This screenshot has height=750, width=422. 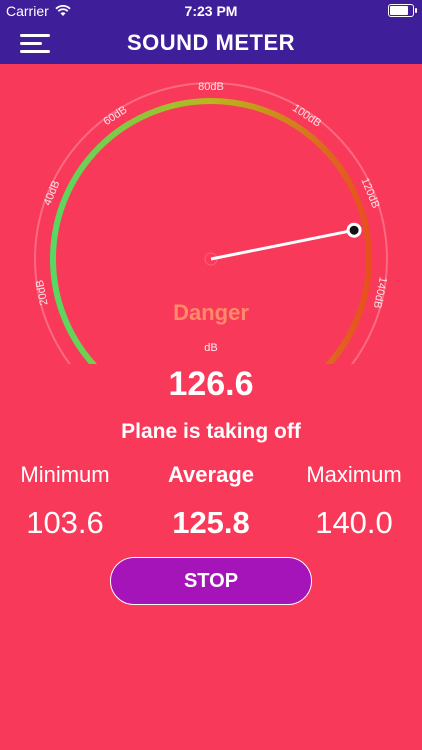 I want to click on needle-tip, so click(x=354, y=230).